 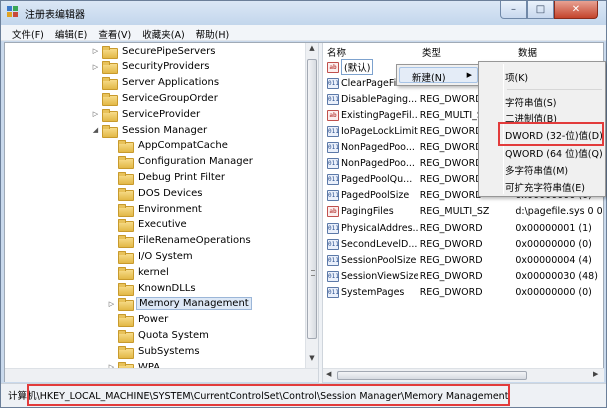 I want to click on tree-item: Quota System, so click(x=159, y=335).